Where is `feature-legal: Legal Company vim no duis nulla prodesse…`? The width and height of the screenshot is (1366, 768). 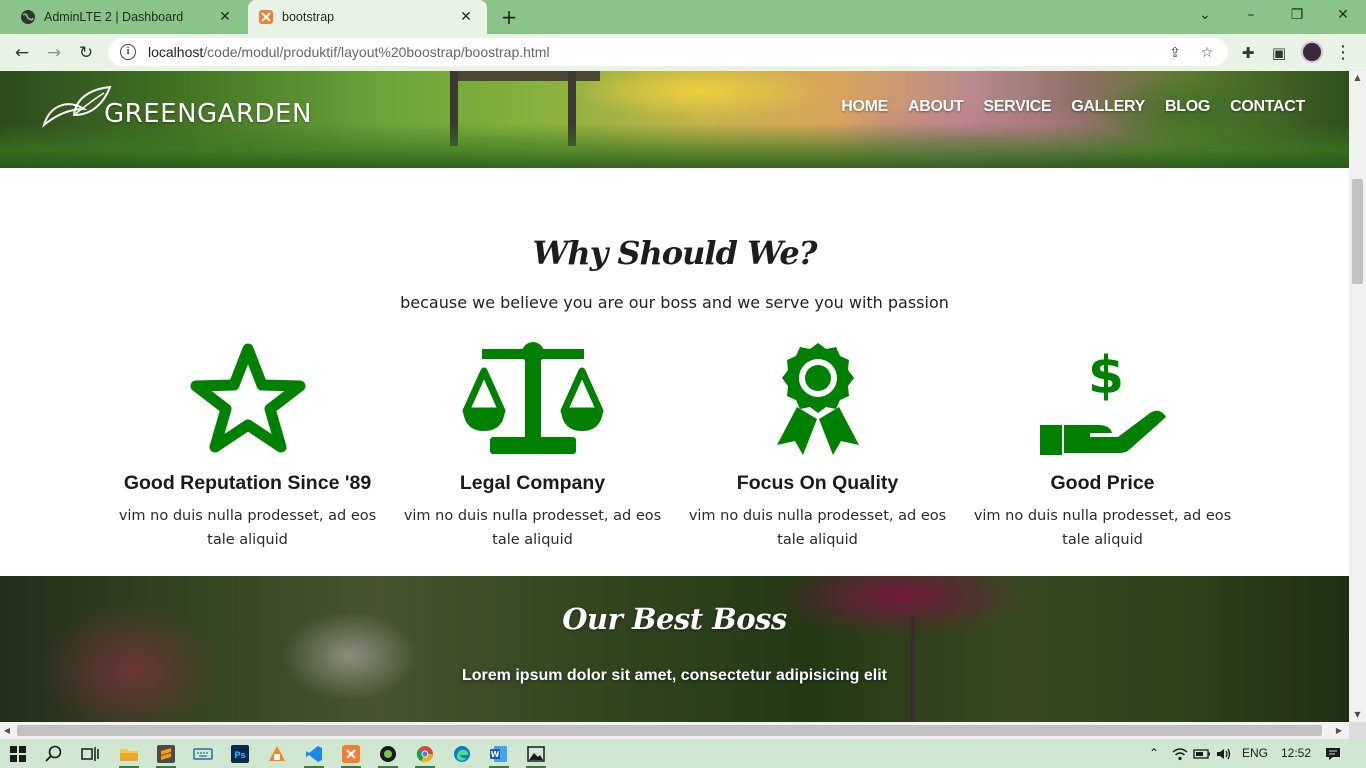
feature-legal: Legal Company vim no duis nulla prodesse… is located at coordinates (532, 446).